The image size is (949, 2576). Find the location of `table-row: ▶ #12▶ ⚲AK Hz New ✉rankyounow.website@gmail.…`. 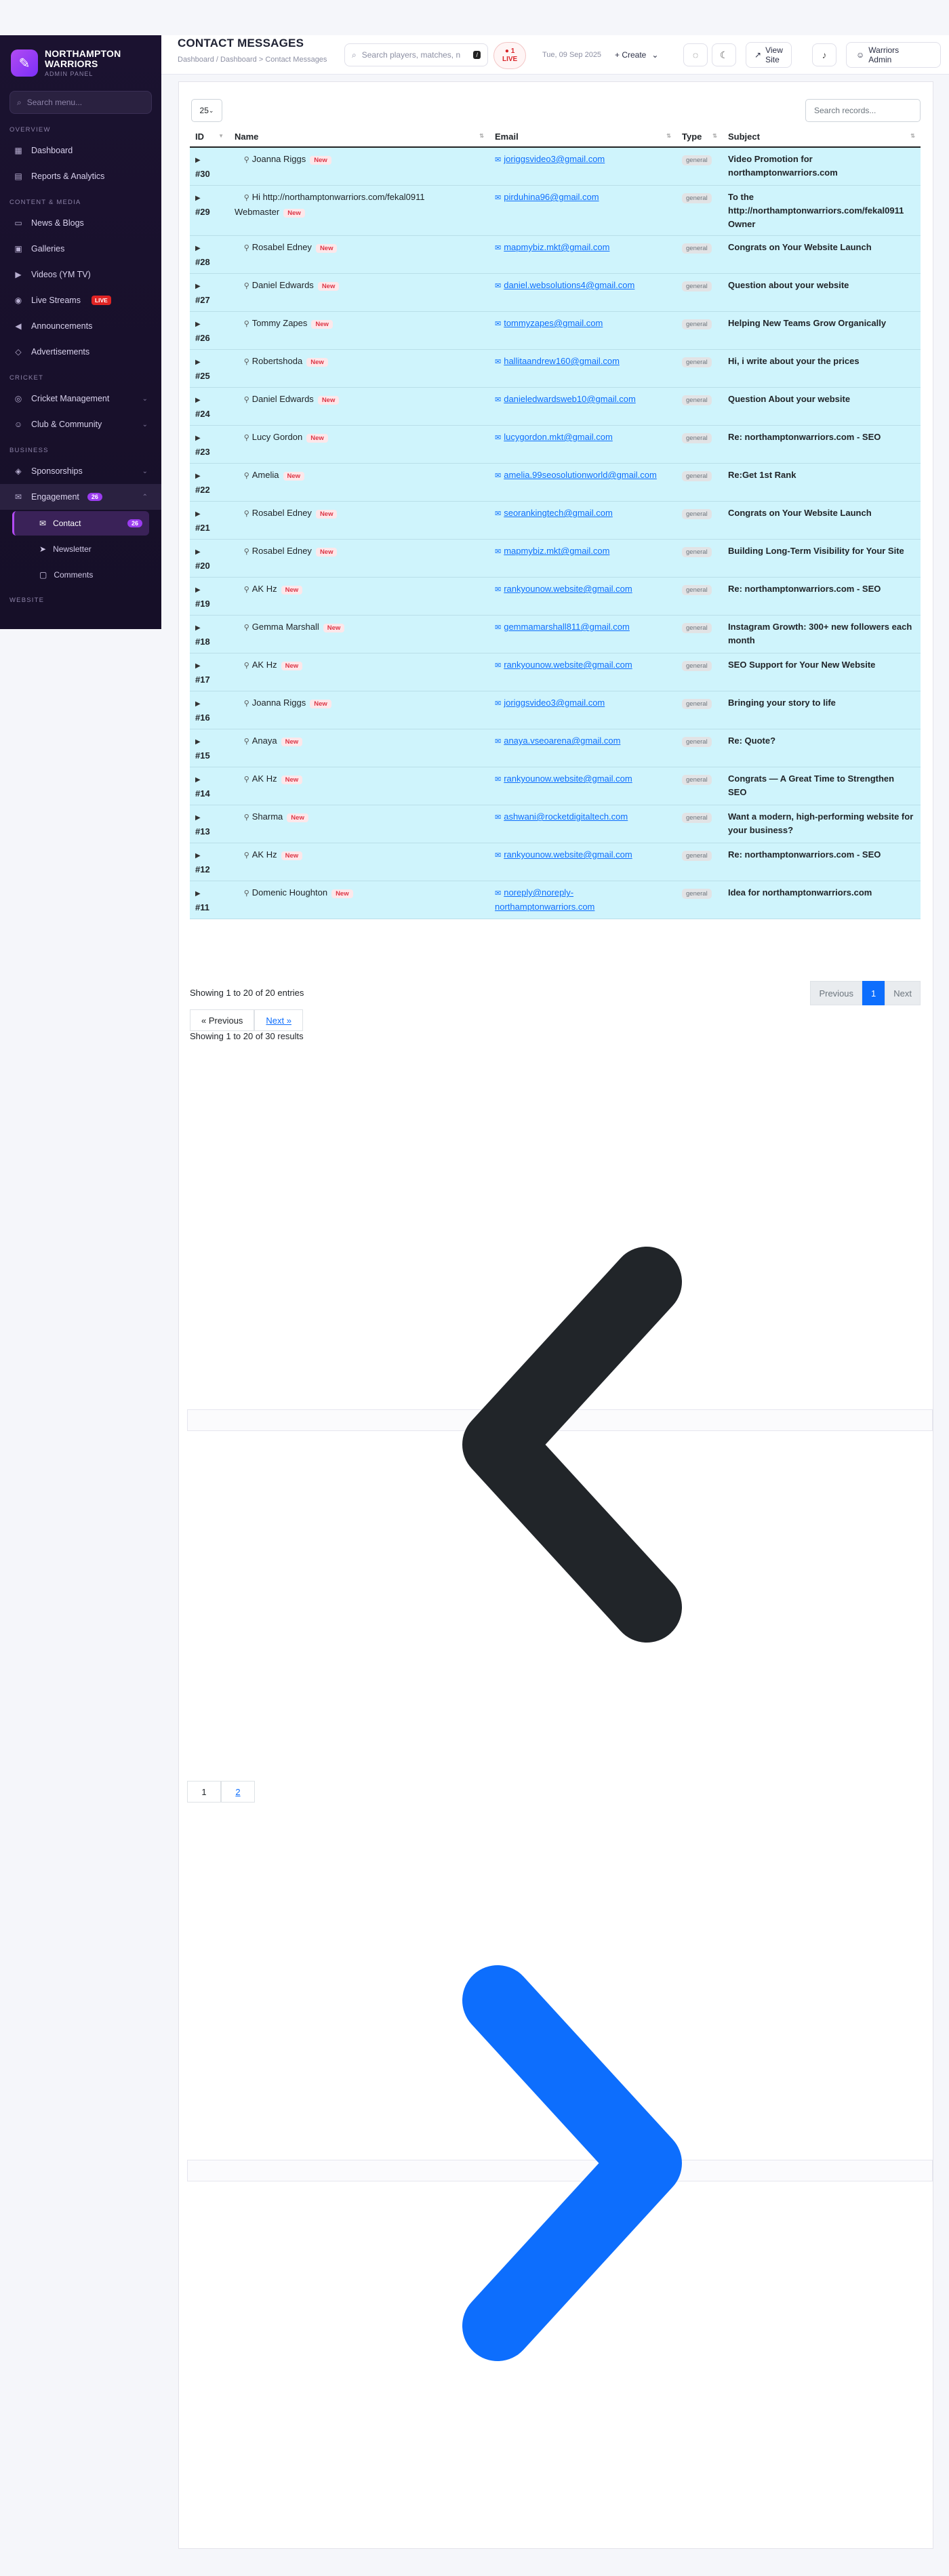

table-row: ▶ #12▶ ⚲AK Hz New ✉rankyounow.website@gmail.… is located at coordinates (555, 862).